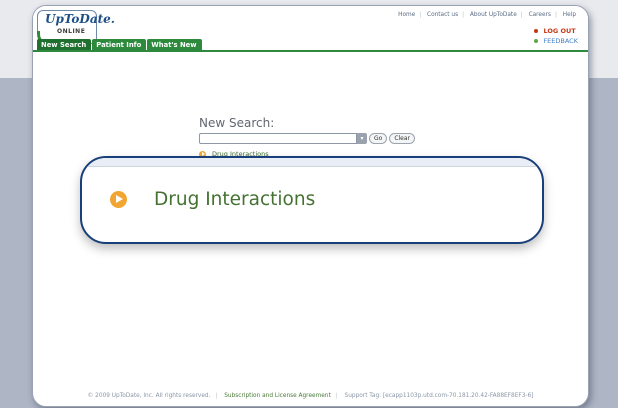  Describe the element at coordinates (362, 138) in the screenshot. I see `chevron-down-icon: ▾` at that location.